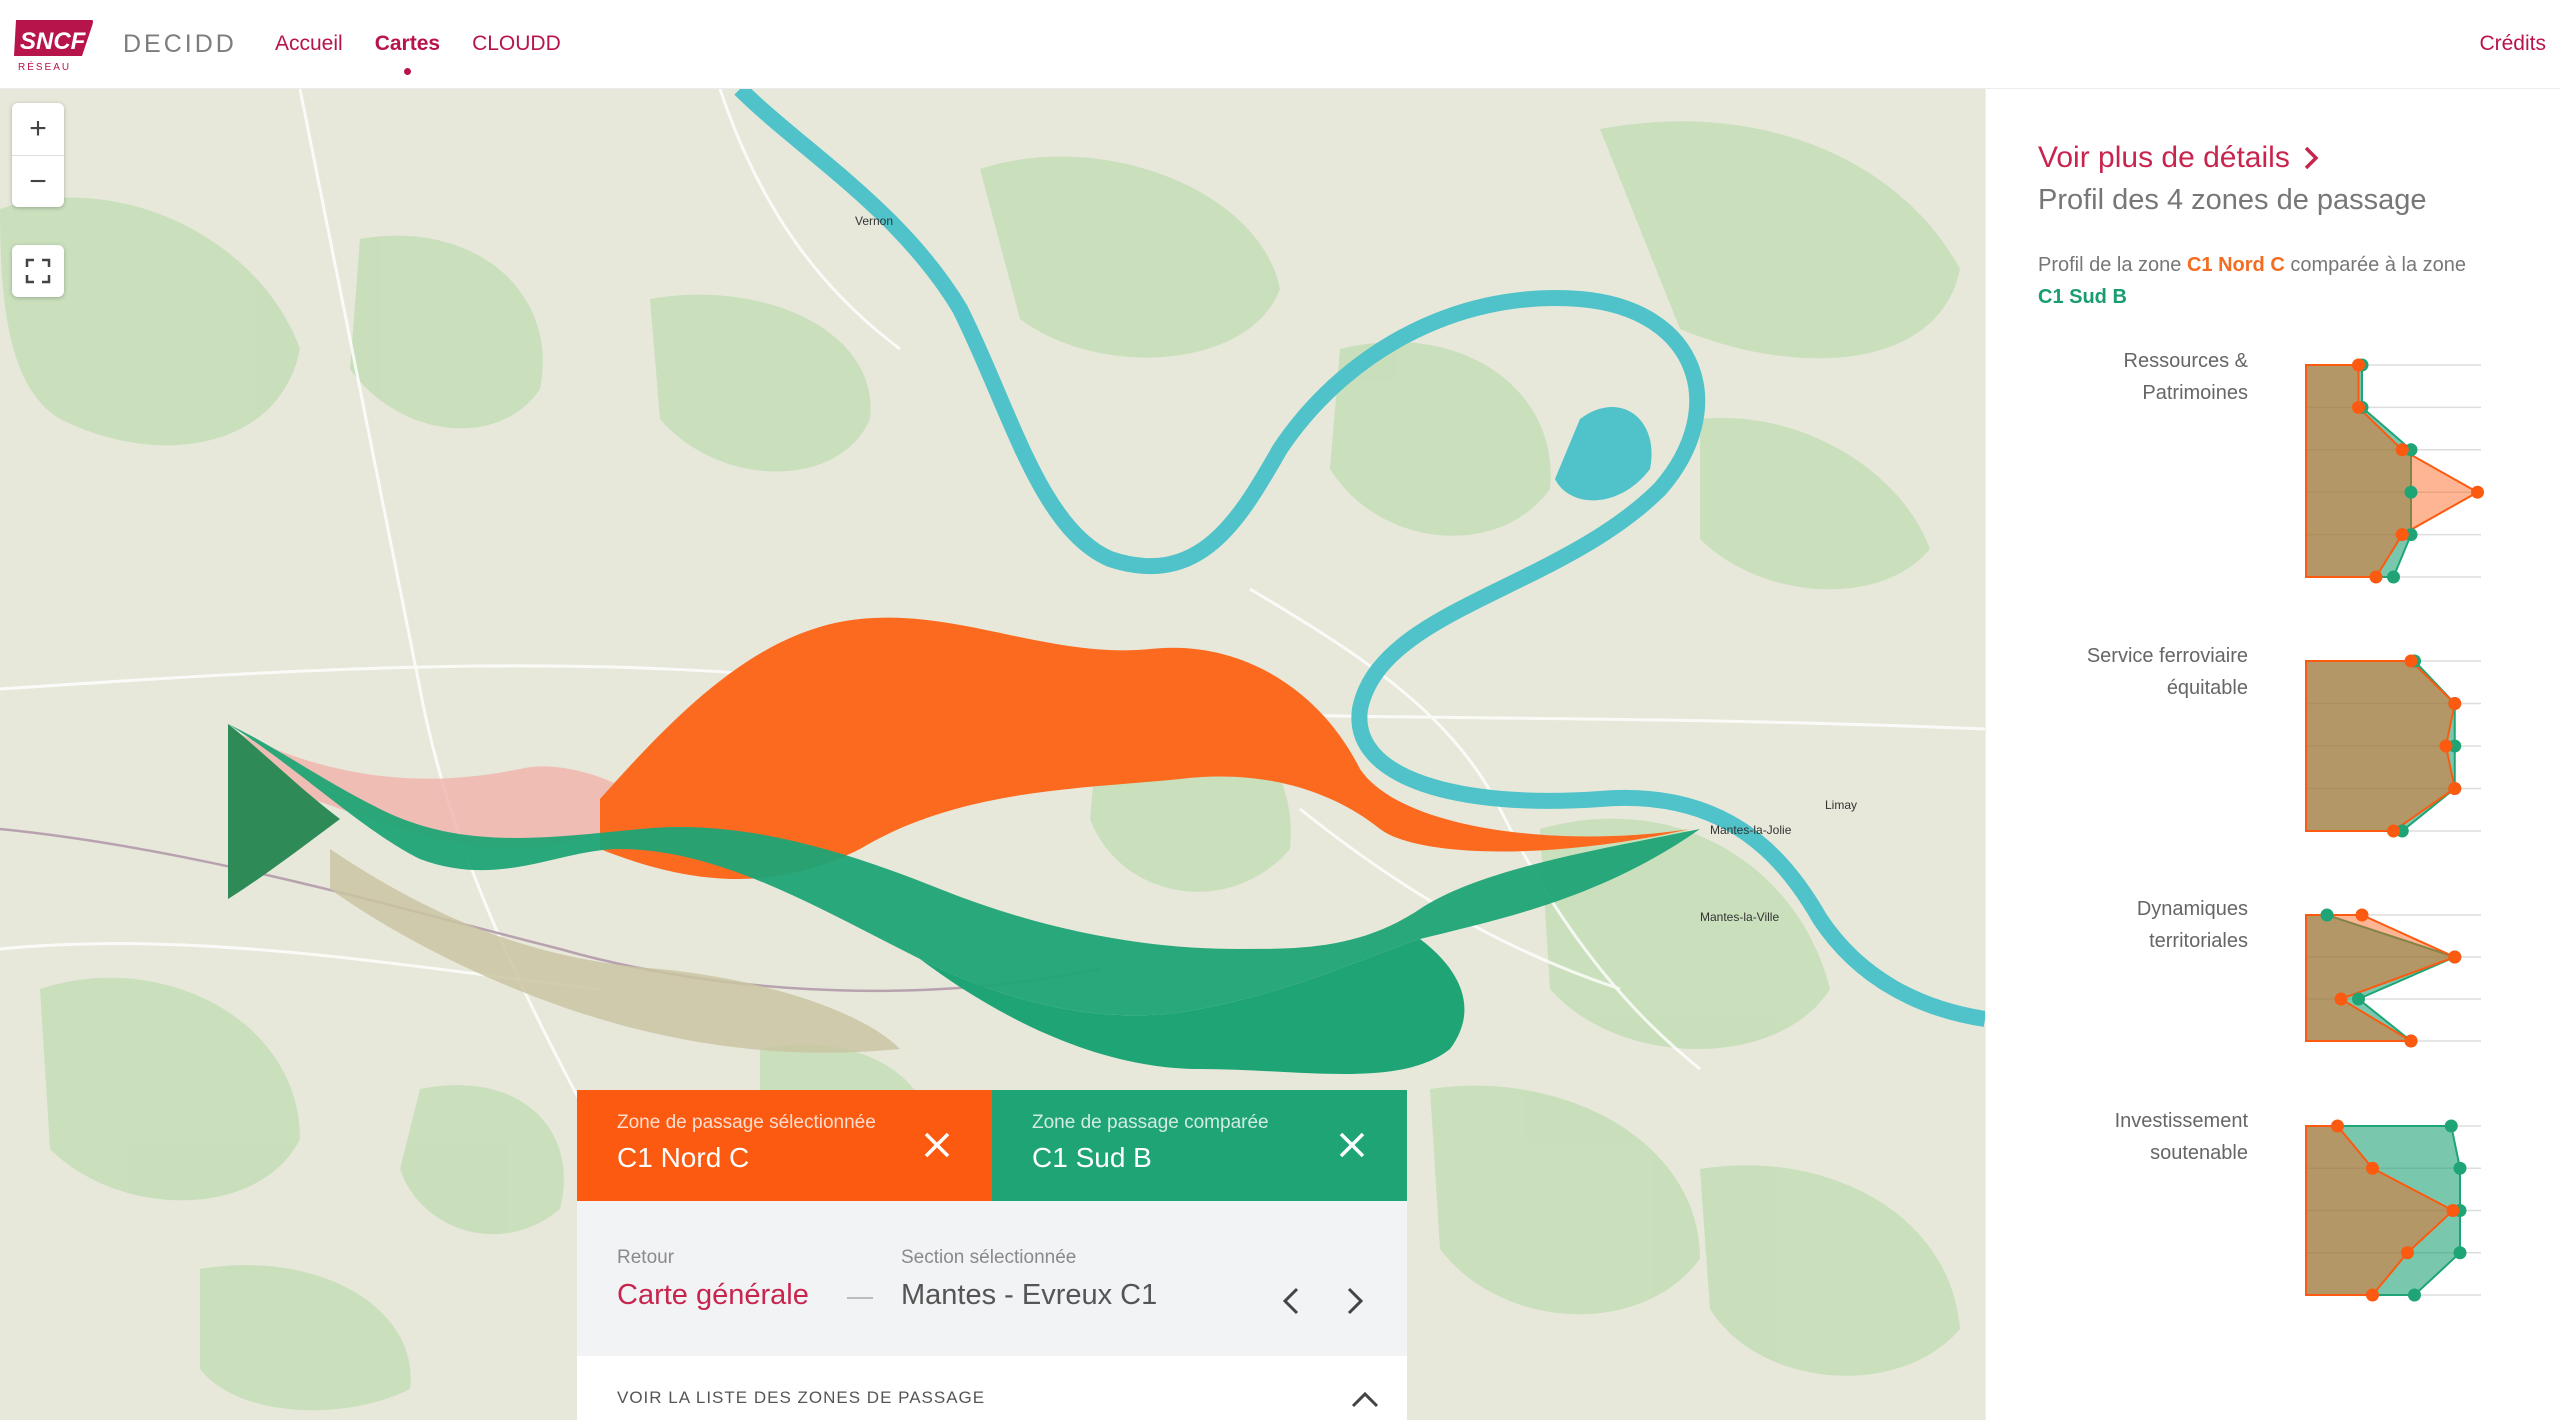 This screenshot has width=2560, height=1420. What do you see at coordinates (516, 44) in the screenshot?
I see `nav-cloudd: CLOUDD` at bounding box center [516, 44].